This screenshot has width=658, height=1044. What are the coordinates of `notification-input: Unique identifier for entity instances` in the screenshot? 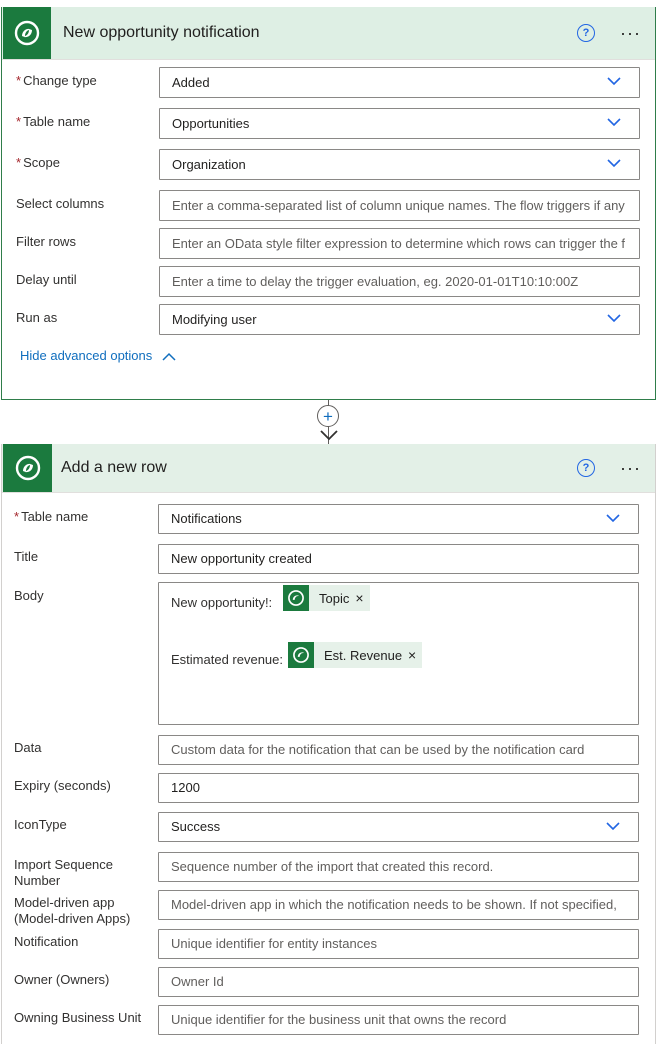 It's located at (398, 944).